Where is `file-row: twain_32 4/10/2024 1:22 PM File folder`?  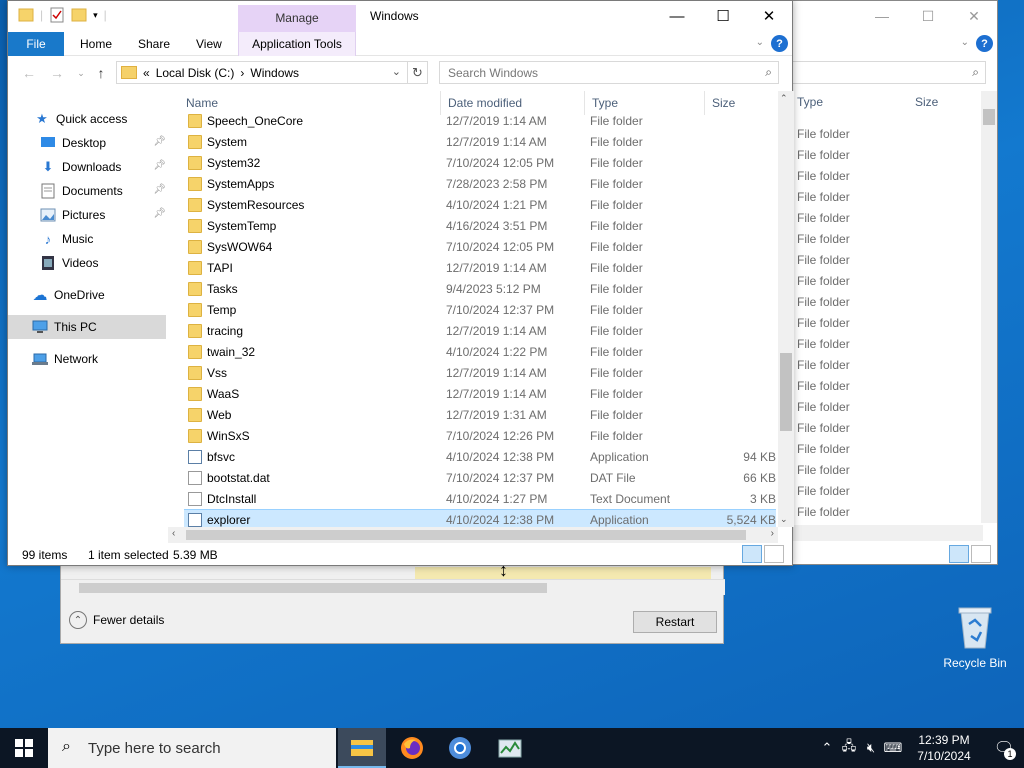
file-row: twain_32 4/10/2024 1:22 PM File folder is located at coordinates (480, 352).